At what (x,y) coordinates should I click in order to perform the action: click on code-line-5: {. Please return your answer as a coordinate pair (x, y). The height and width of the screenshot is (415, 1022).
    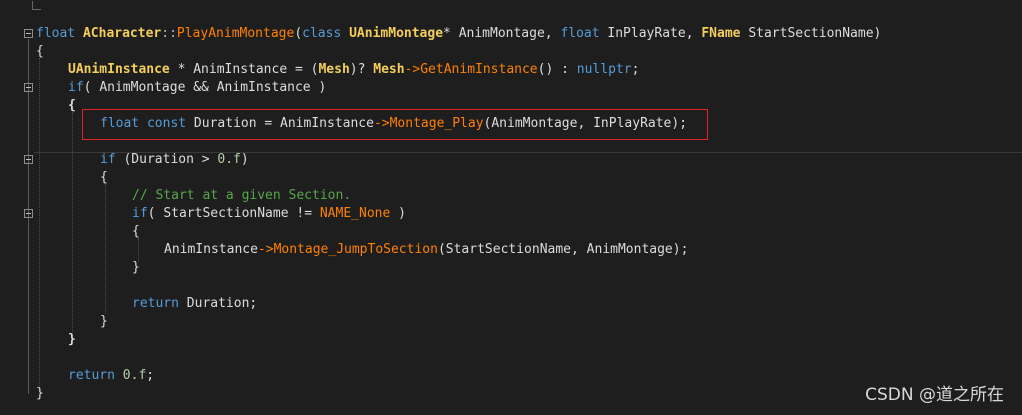
    Looking at the image, I should click on (72, 106).